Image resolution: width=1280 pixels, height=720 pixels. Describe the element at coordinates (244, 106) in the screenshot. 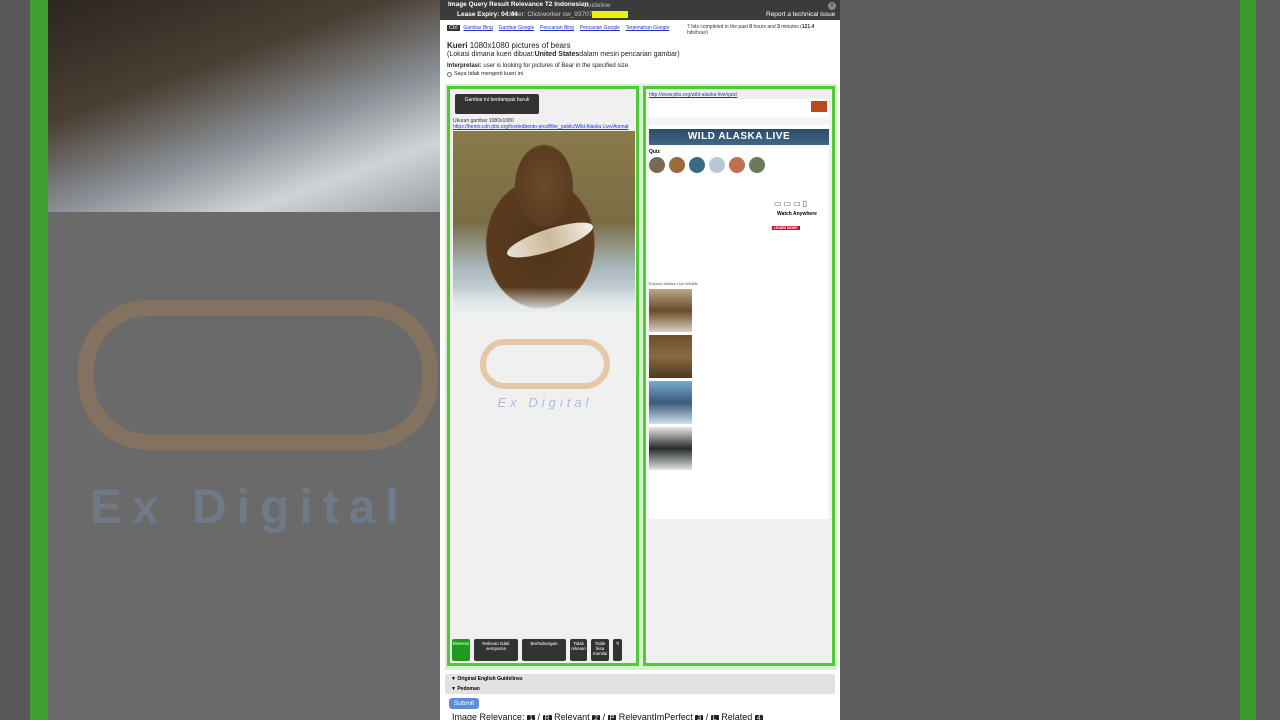

I see `background-photo` at that location.